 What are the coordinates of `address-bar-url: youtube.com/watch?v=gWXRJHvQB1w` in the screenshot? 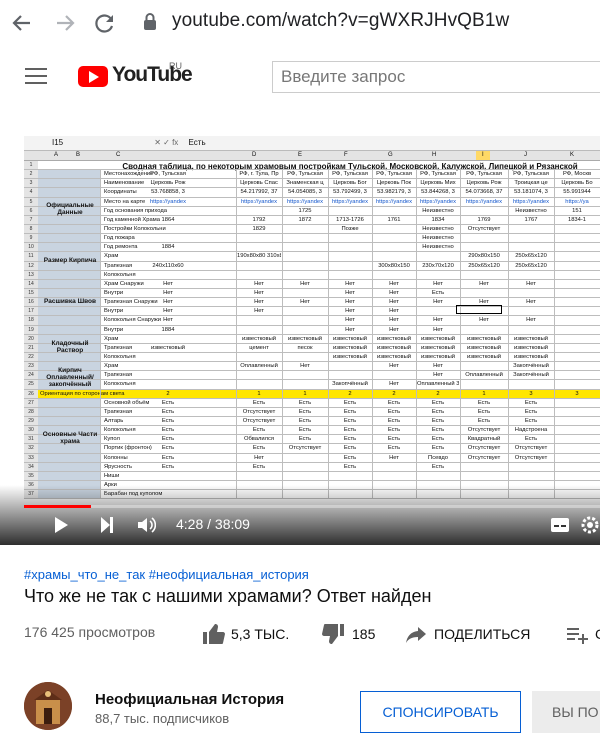 It's located at (340, 21).